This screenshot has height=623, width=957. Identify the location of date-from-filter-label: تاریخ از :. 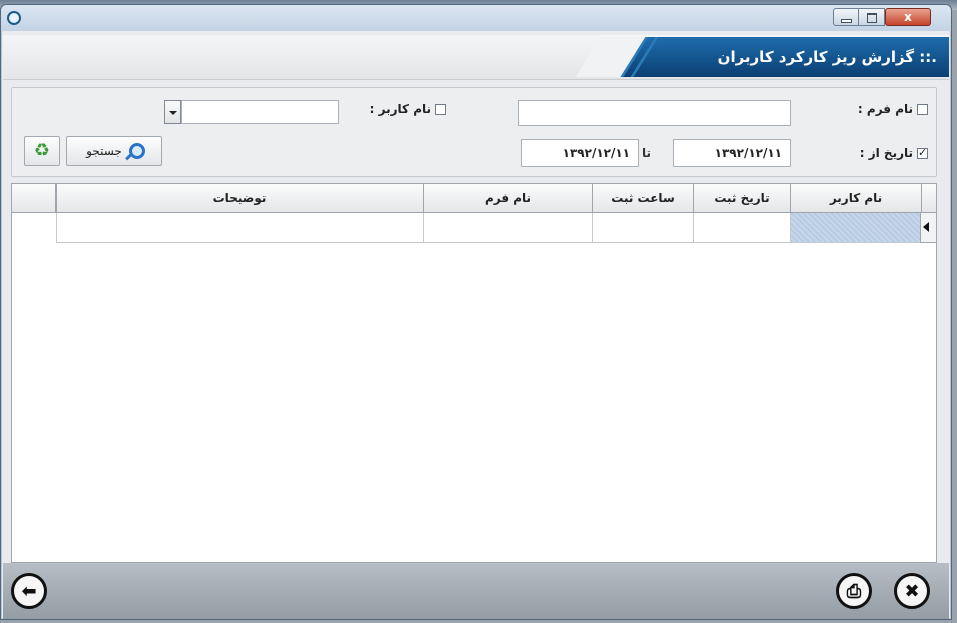
(894, 153).